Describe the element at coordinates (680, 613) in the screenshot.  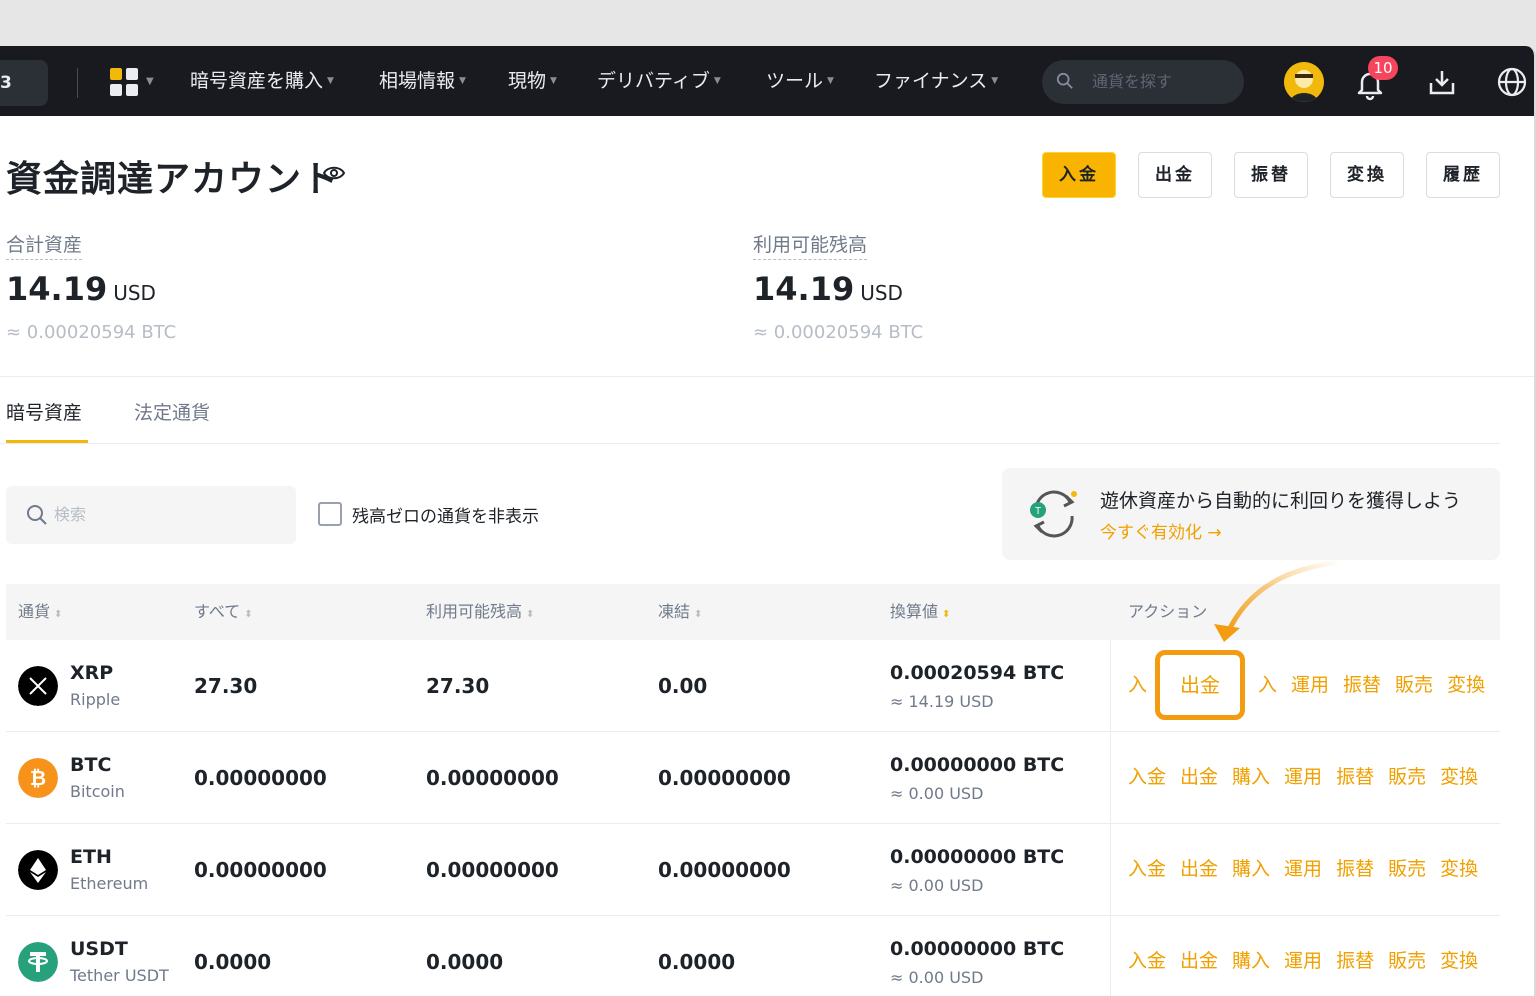
I see `col-frozen: 凍結 ⬍` at that location.